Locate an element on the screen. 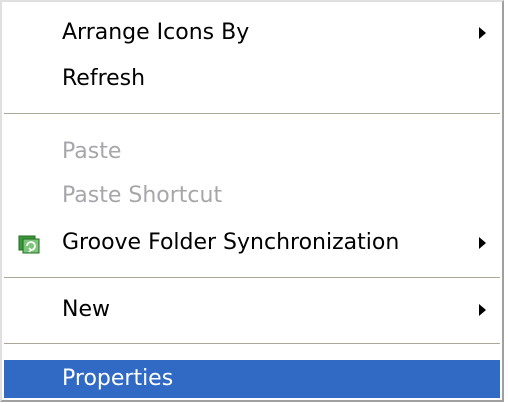  menu-item-paste: Paste is located at coordinates (252, 152).